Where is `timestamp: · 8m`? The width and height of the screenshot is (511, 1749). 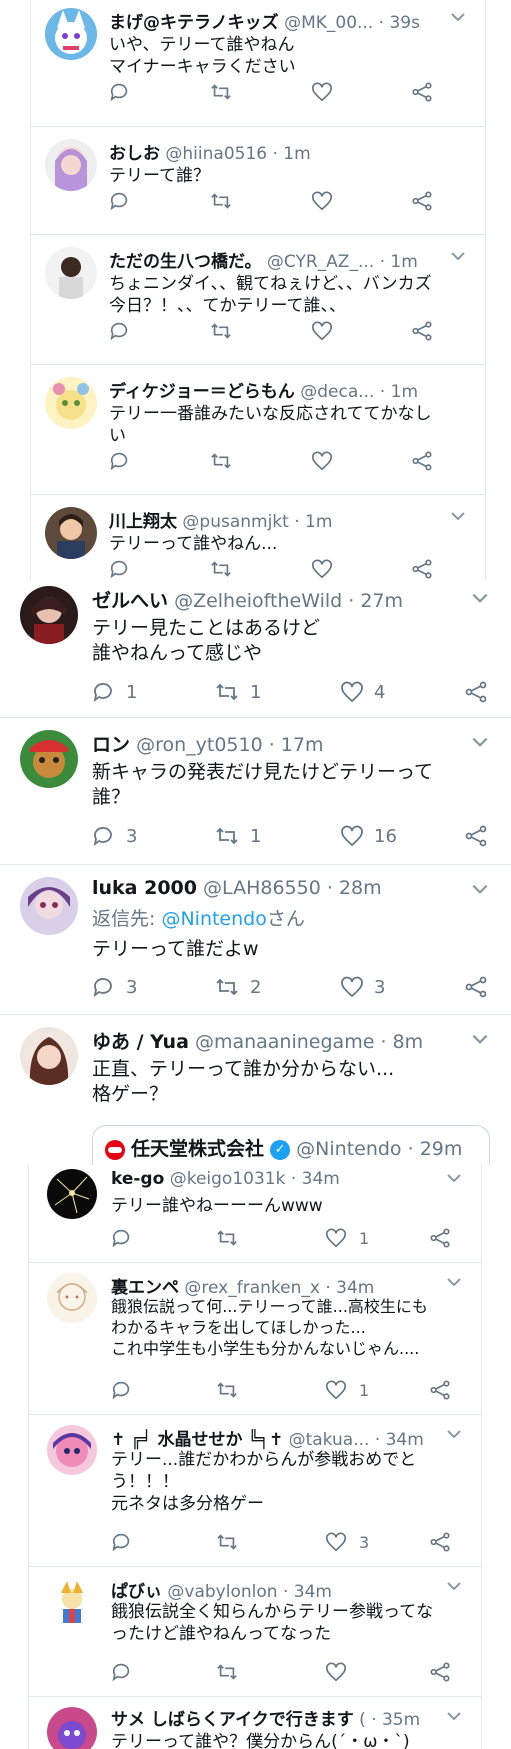
timestamp: · 8m is located at coordinates (401, 1042).